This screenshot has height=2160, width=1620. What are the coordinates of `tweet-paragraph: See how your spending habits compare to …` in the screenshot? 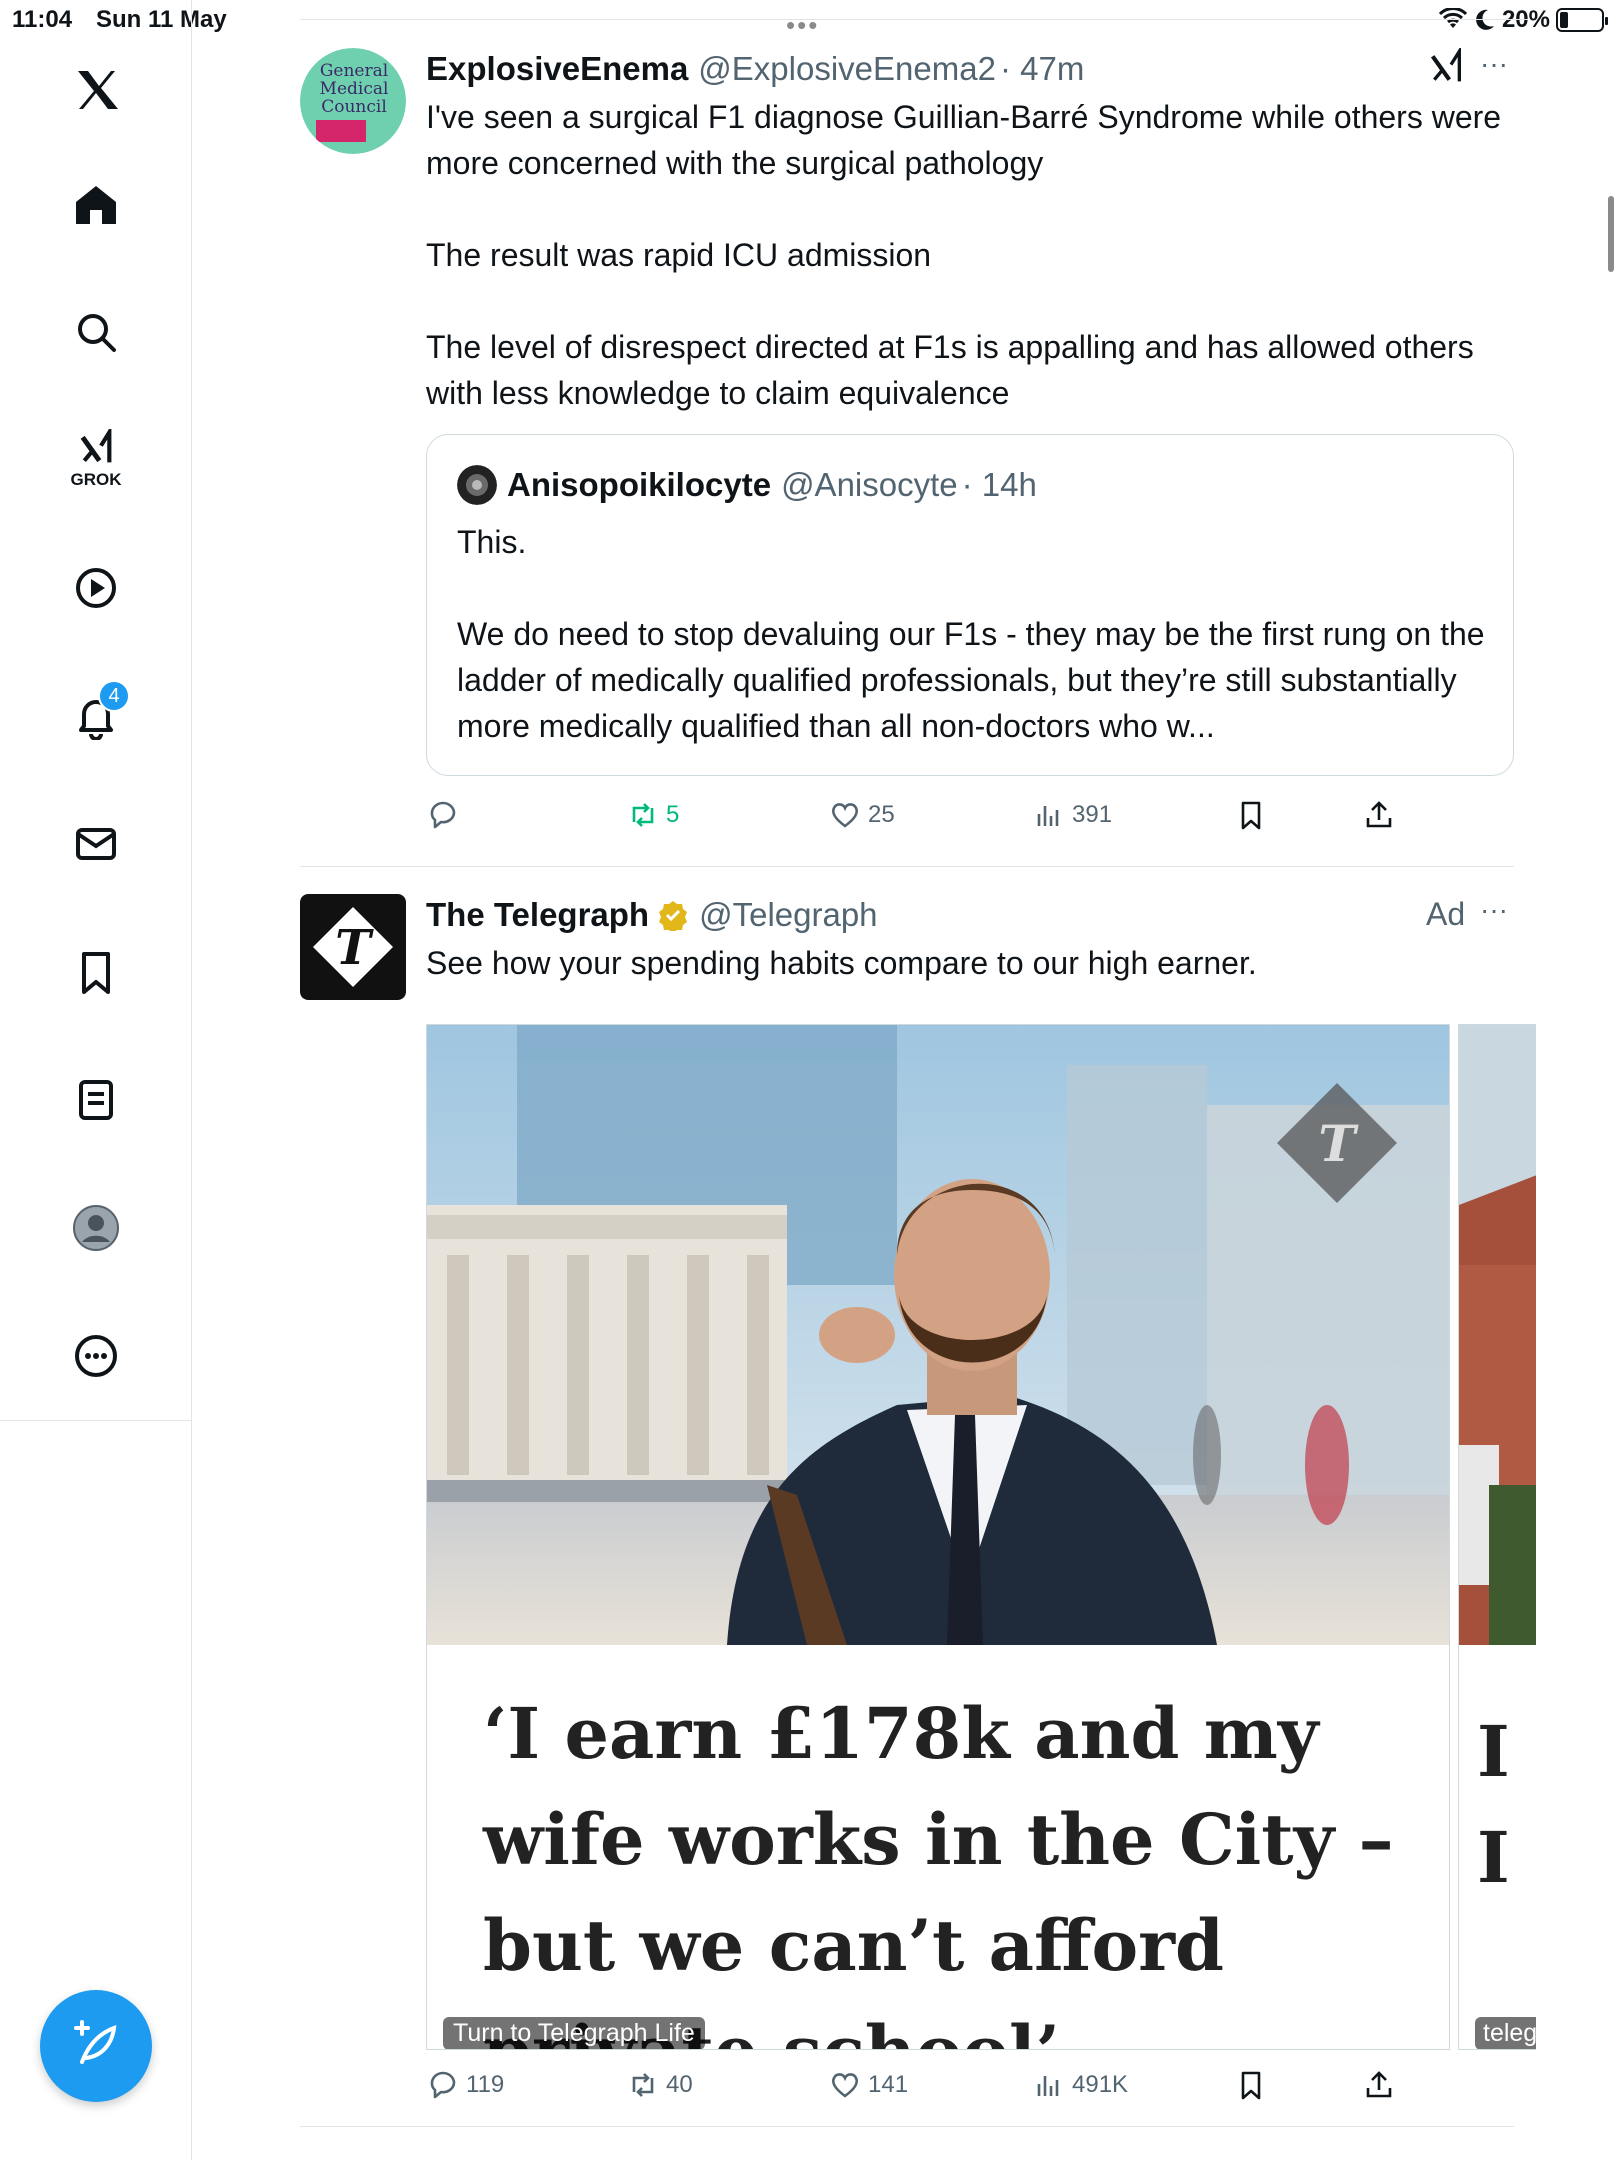 It's located at (841, 963).